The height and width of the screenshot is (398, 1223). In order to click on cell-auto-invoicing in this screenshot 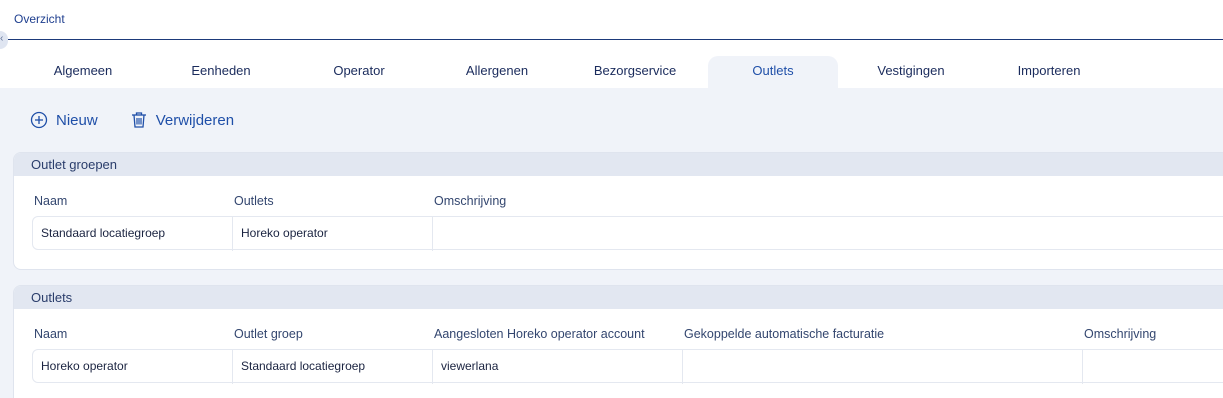, I will do `click(883, 367)`.